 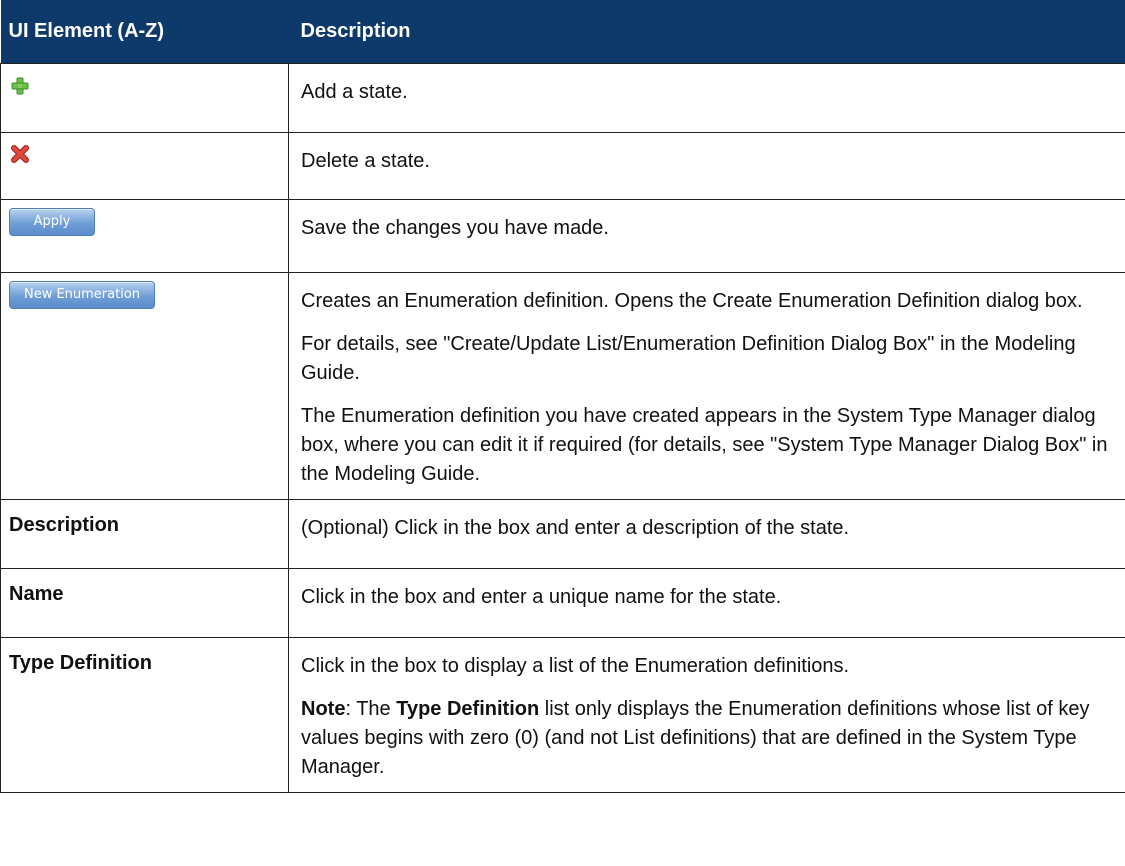 What do you see at coordinates (371, 709) in the screenshot?
I see `note-text: : The` at bounding box center [371, 709].